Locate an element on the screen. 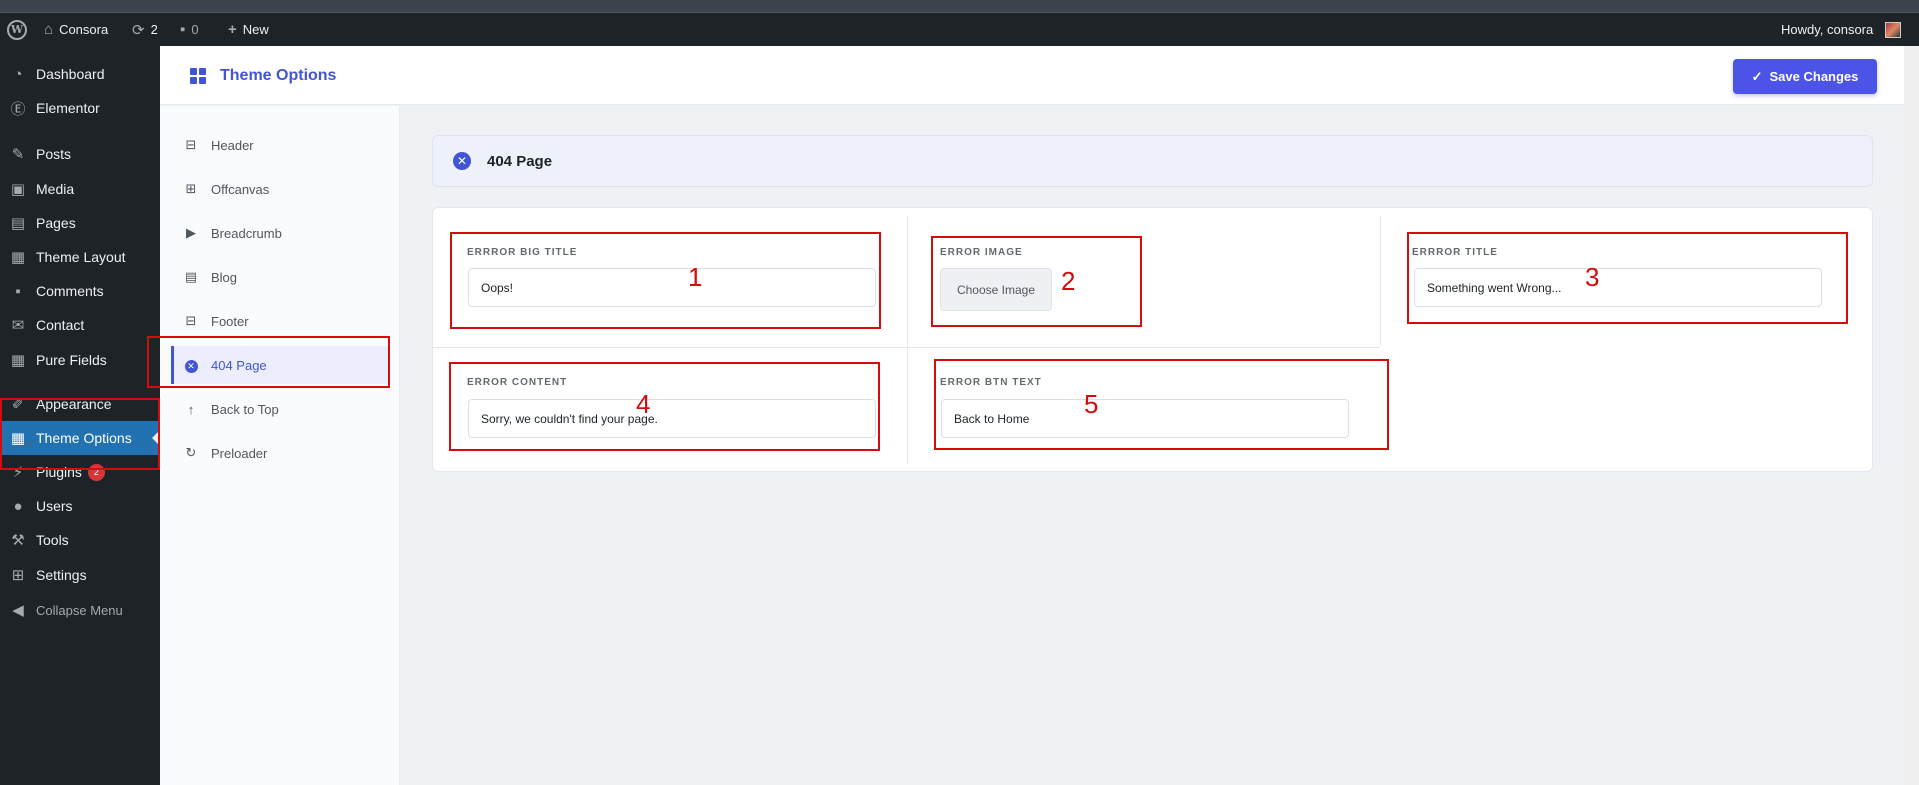  error-content-input is located at coordinates (672, 418).